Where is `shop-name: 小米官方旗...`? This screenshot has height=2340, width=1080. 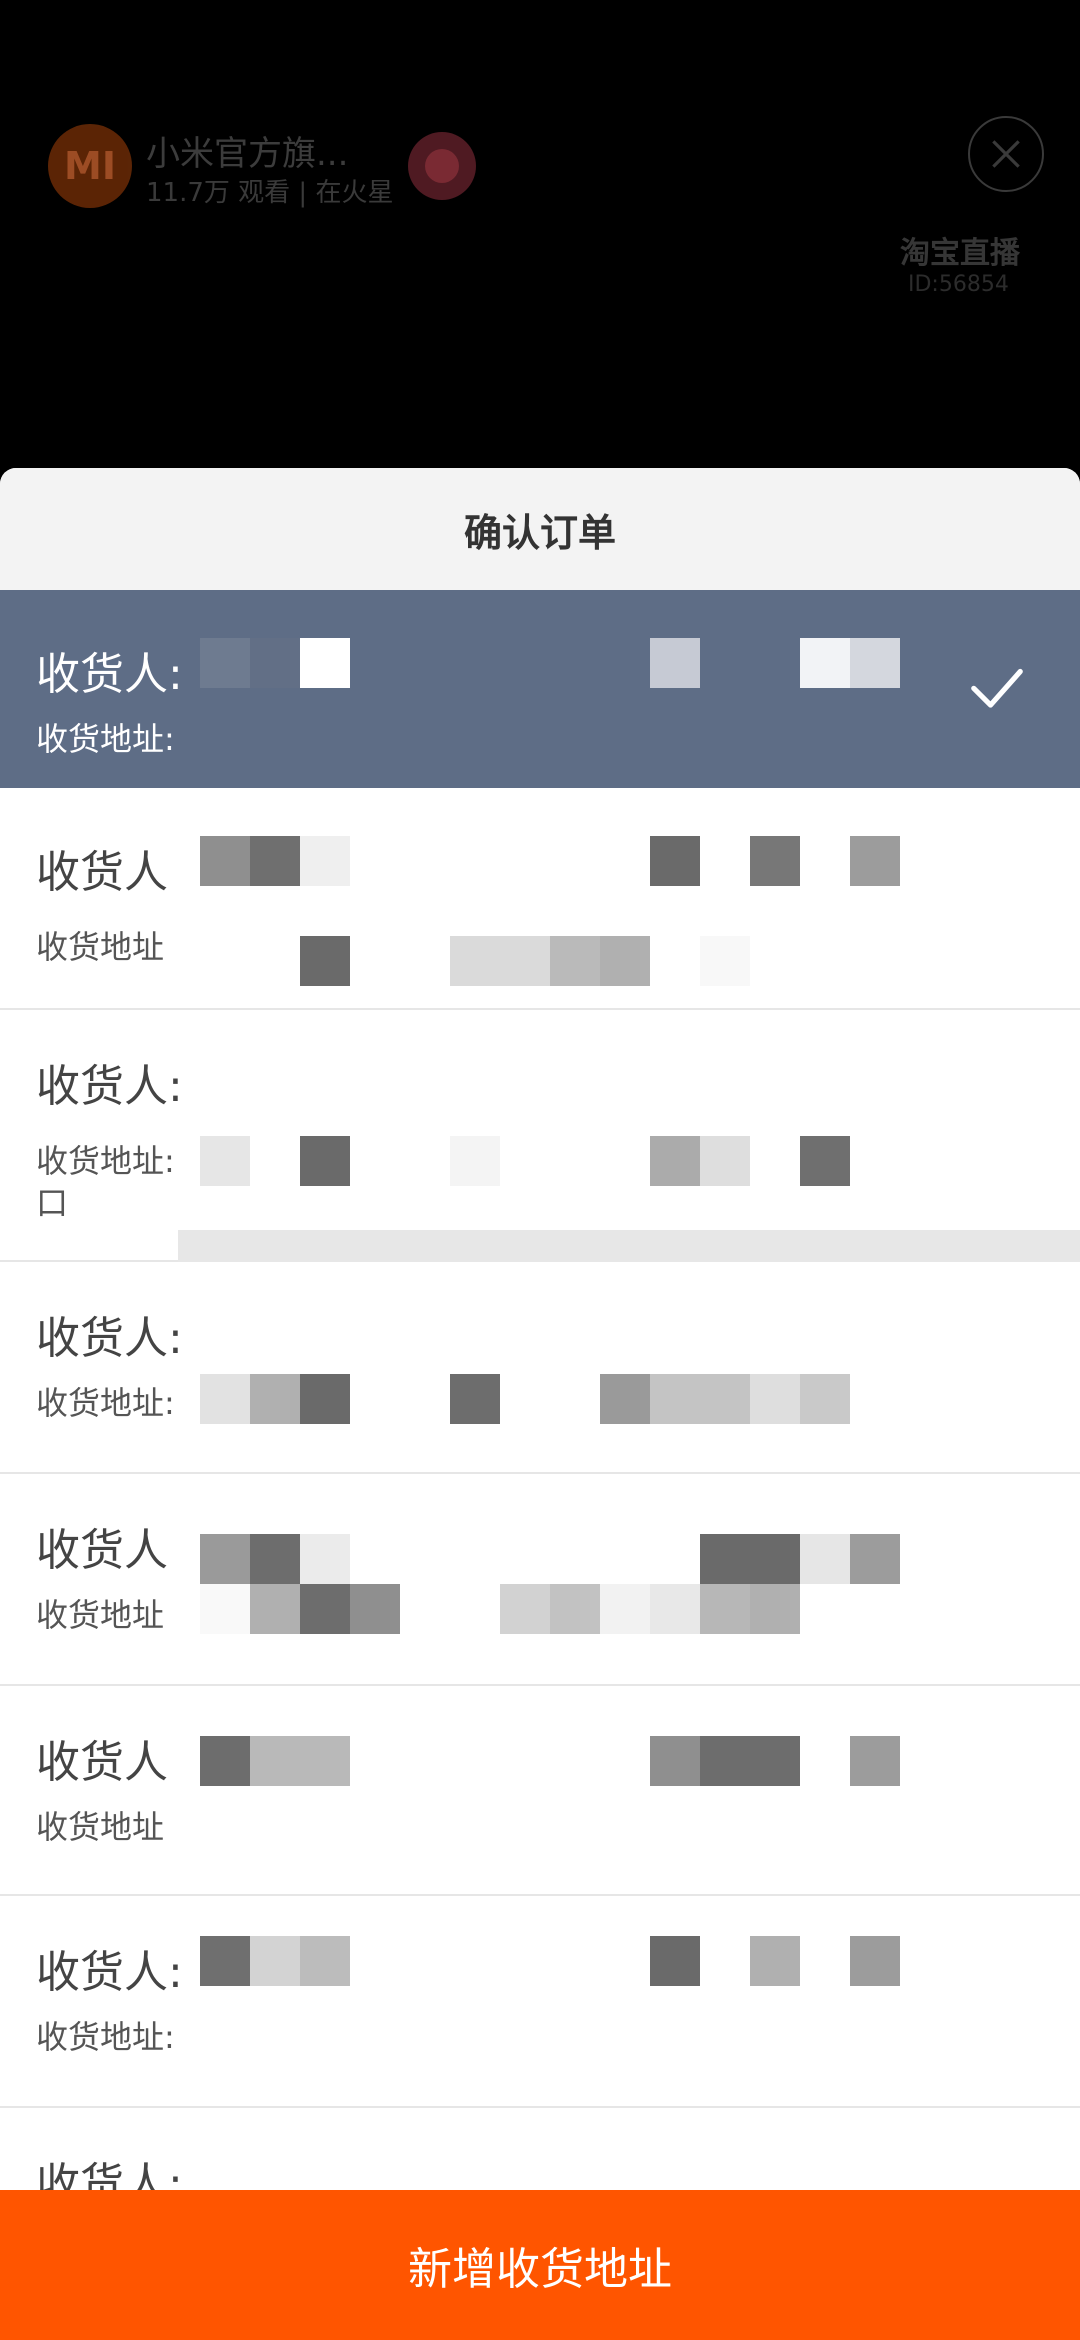
shop-name: 小米官方旗... is located at coordinates (247, 150).